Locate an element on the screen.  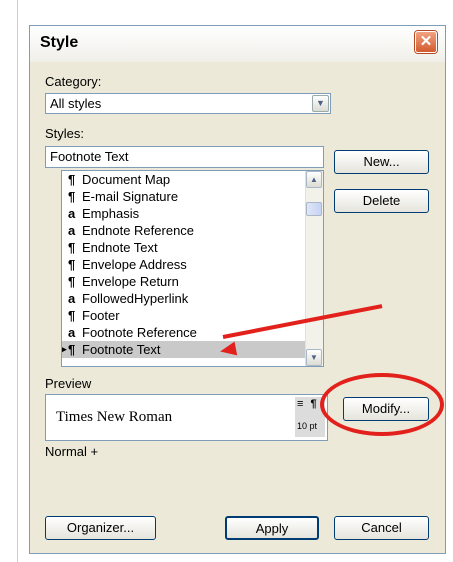
style-list-item: a Endnote Reference is located at coordinates (192, 230).